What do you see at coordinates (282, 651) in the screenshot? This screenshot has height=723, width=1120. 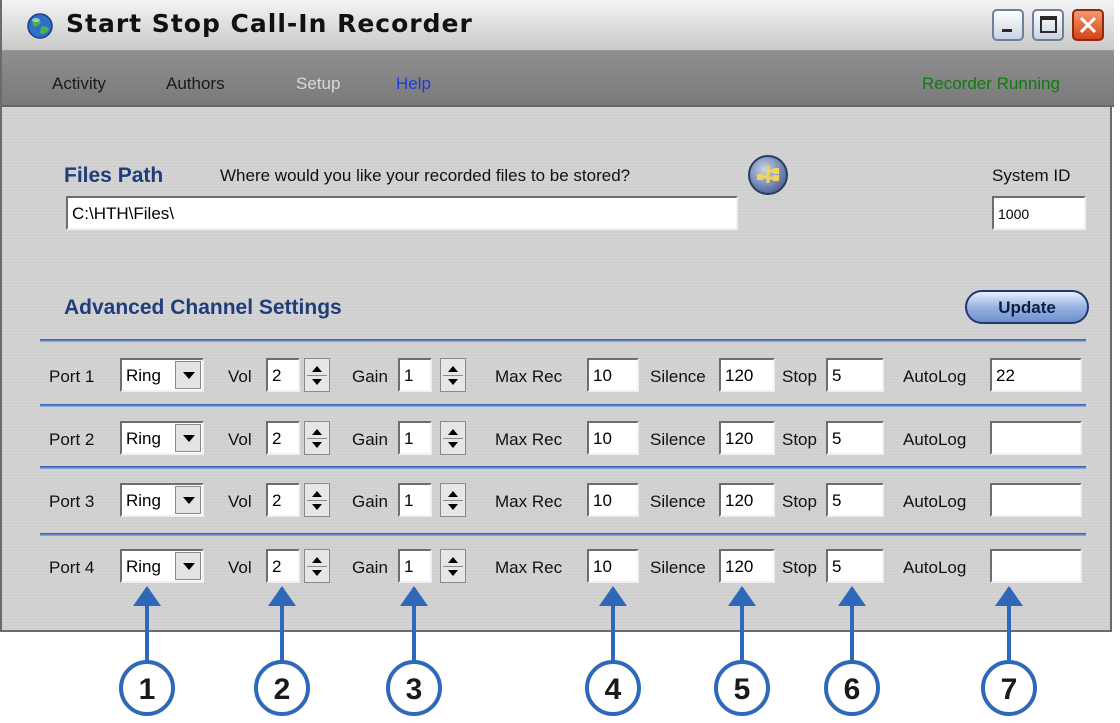 I see `callout-2: 2` at bounding box center [282, 651].